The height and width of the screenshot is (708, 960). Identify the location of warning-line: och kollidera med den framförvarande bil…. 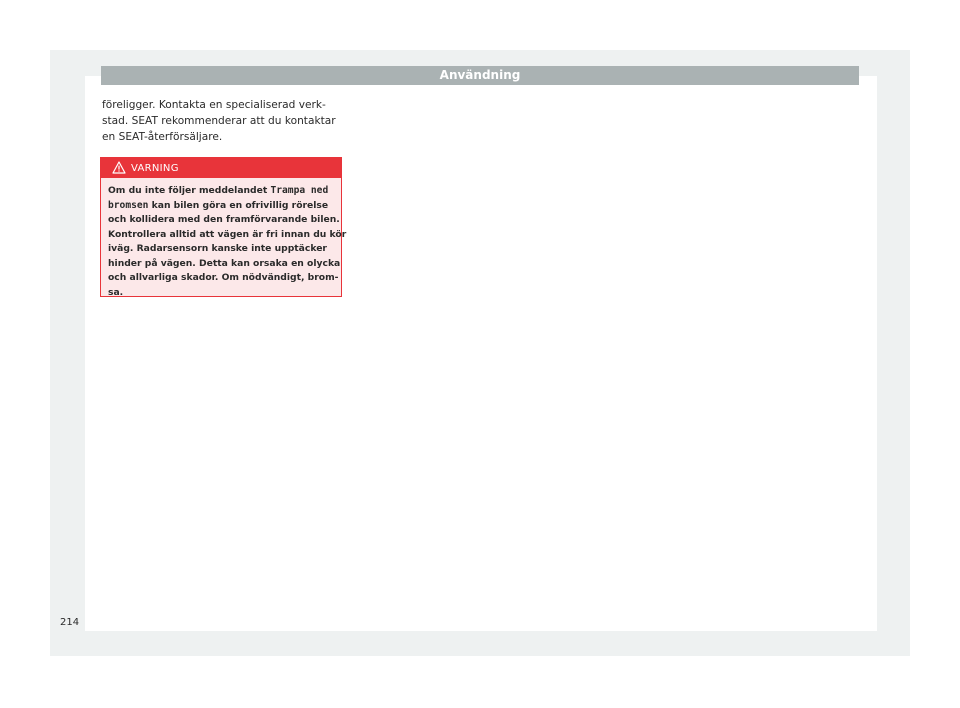
(224, 219).